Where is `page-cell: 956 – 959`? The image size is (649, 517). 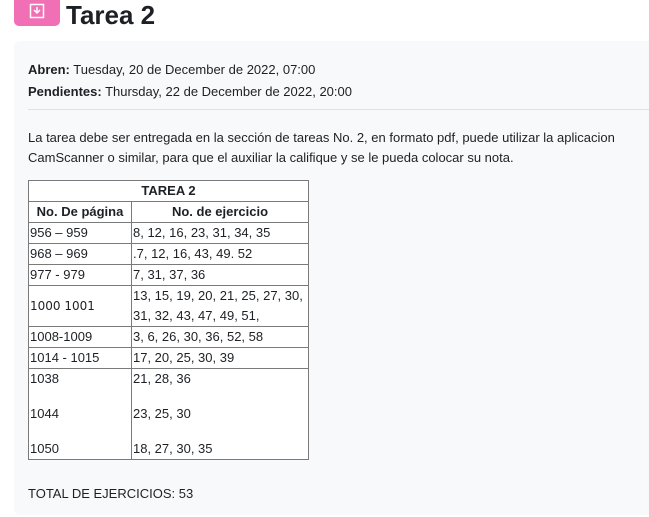
page-cell: 956 – 959 is located at coordinates (80, 233).